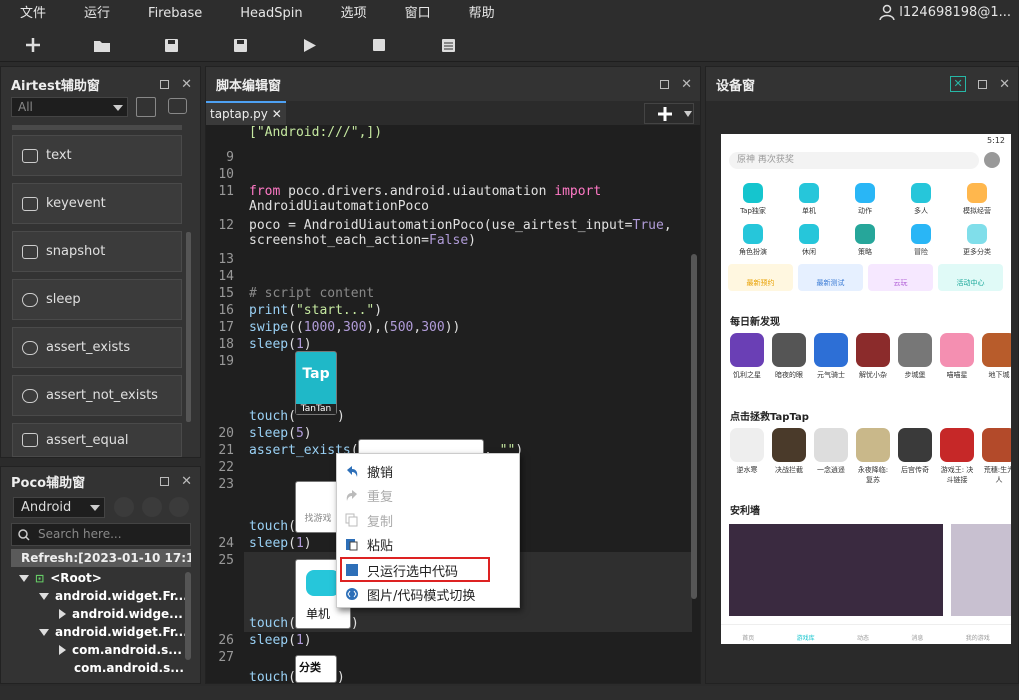  I want to click on menu-item-redo: 重复, so click(430, 495).